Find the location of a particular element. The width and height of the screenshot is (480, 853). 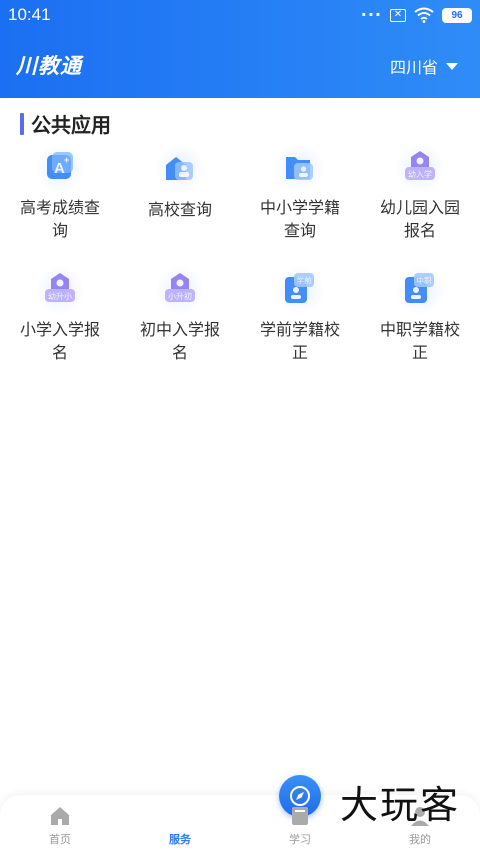

tab-label: 我的 is located at coordinates (420, 839).